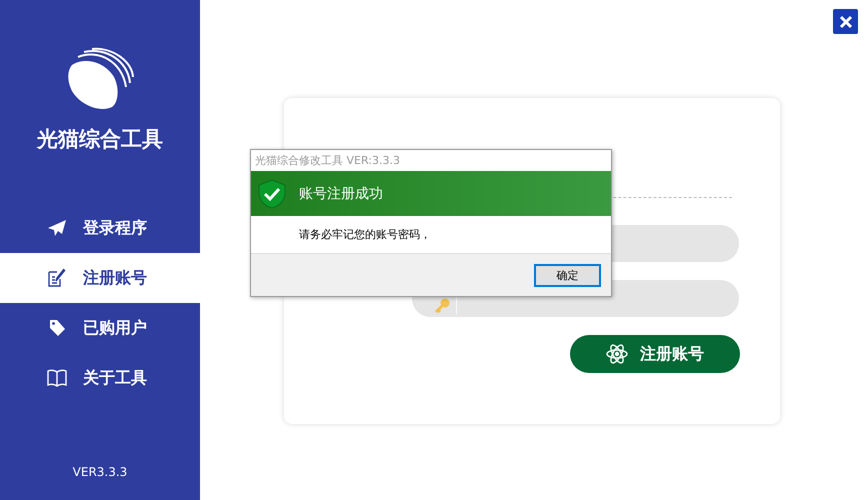 The image size is (868, 500). What do you see at coordinates (567, 275) in the screenshot?
I see `ok-button: 确定` at bounding box center [567, 275].